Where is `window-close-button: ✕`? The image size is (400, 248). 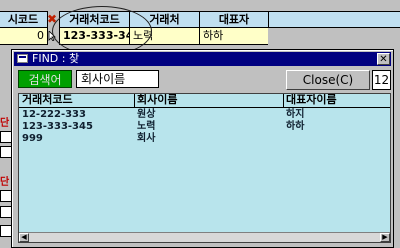 window-close-button: ✕ is located at coordinates (383, 59).